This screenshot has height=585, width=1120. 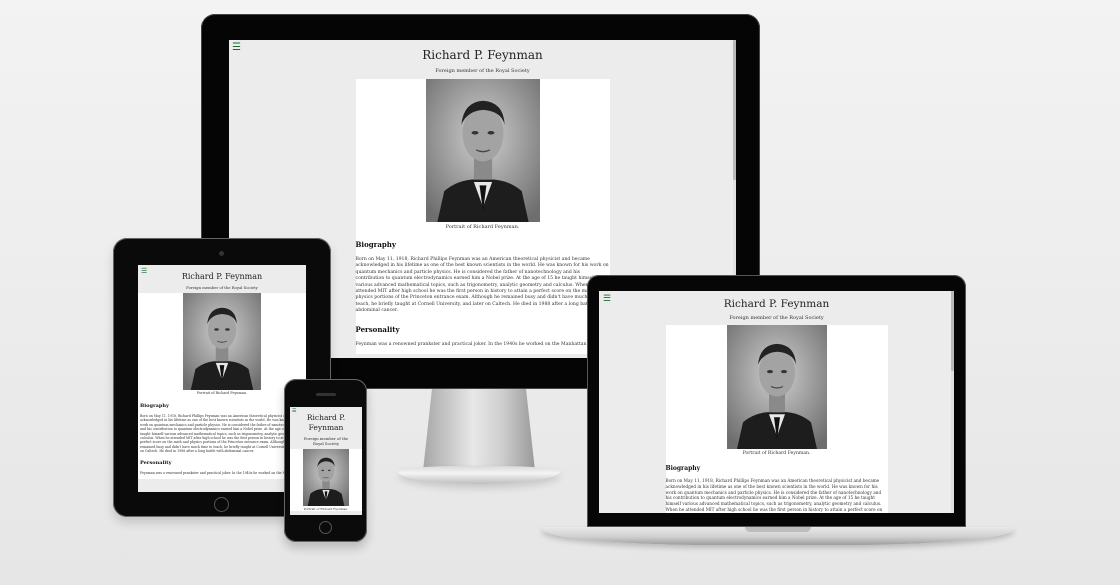 What do you see at coordinates (952, 402) in the screenshot?
I see `scrollbar` at bounding box center [952, 402].